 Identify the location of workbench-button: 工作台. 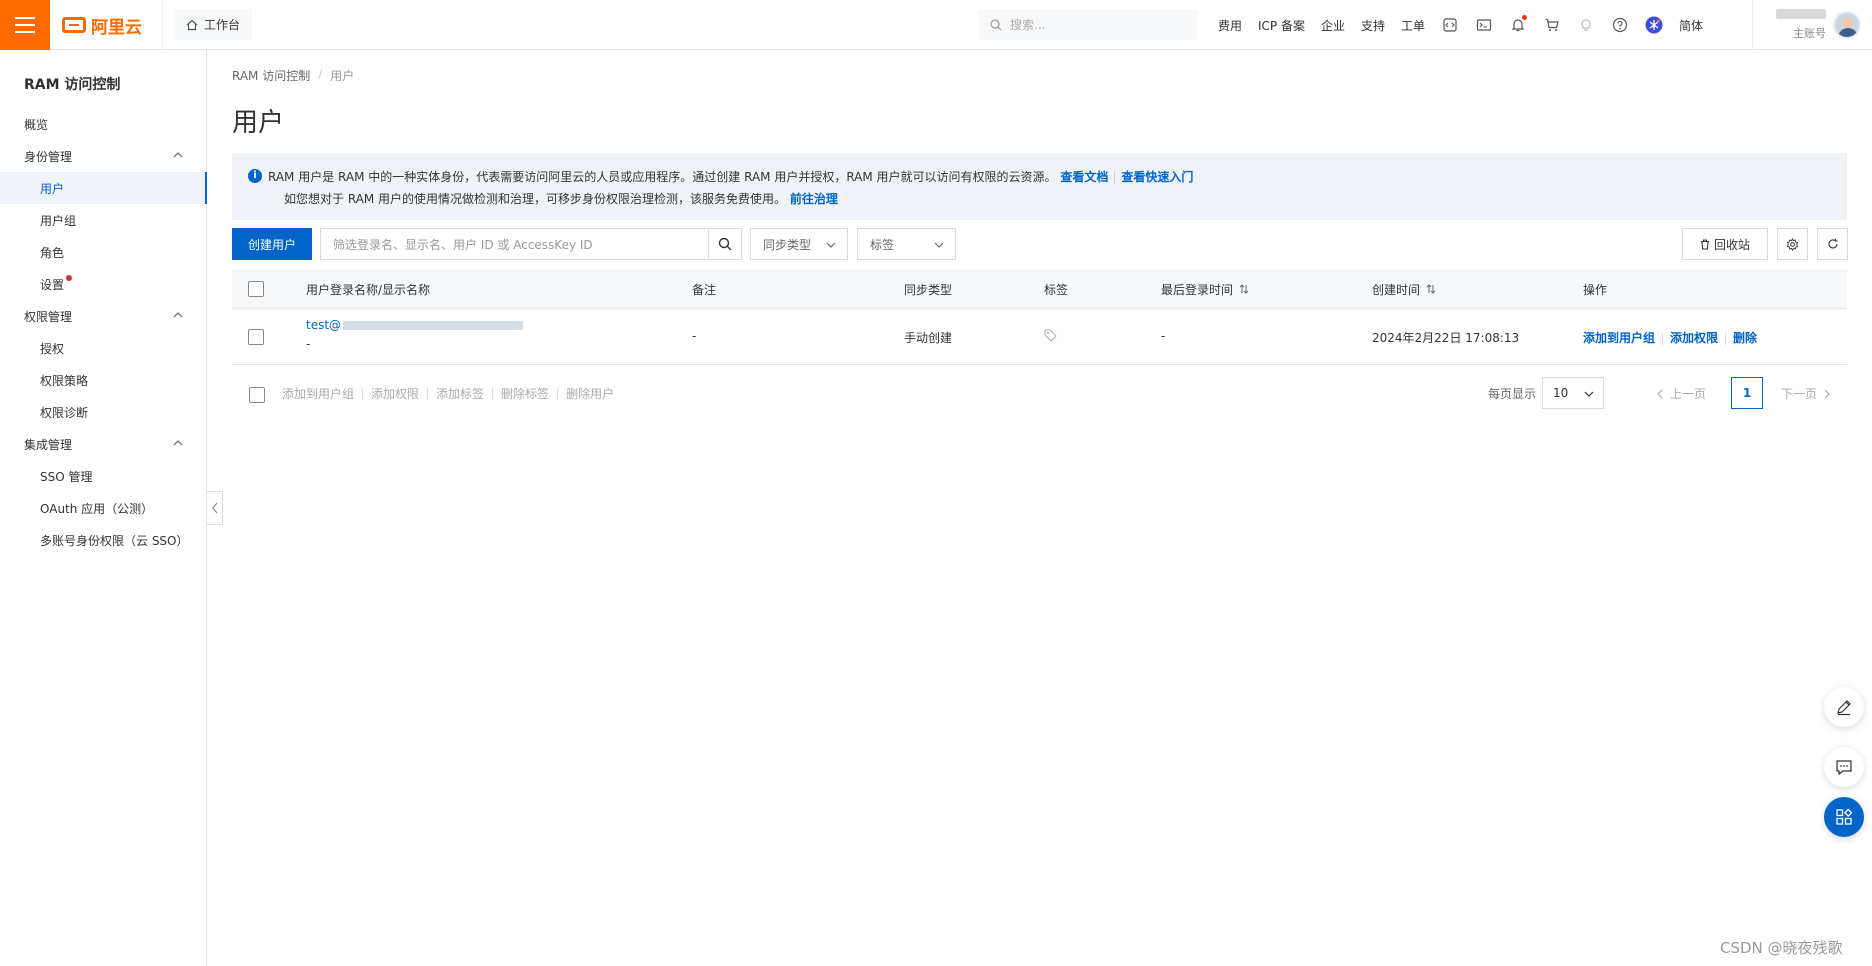
(213, 24).